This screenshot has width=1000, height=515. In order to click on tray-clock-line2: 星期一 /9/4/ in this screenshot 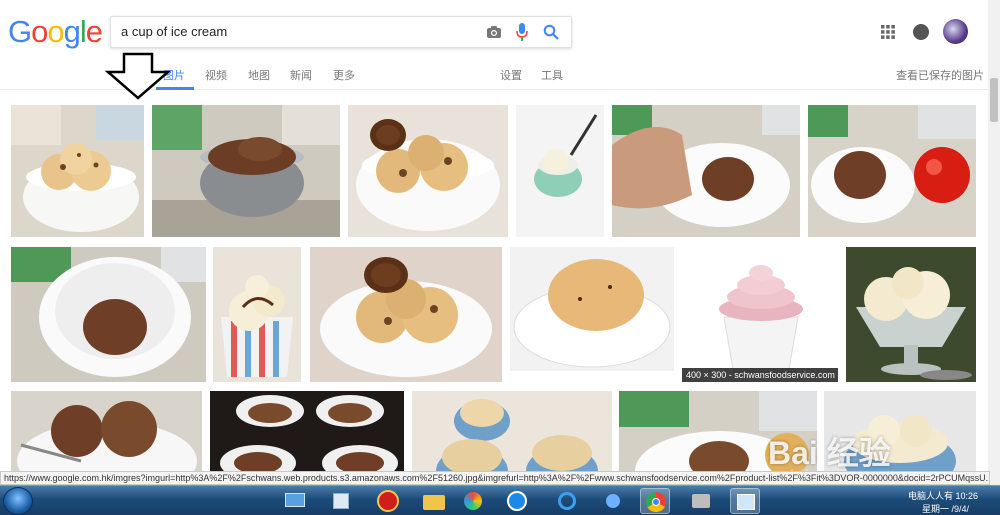, I will do `click(945, 508)`.